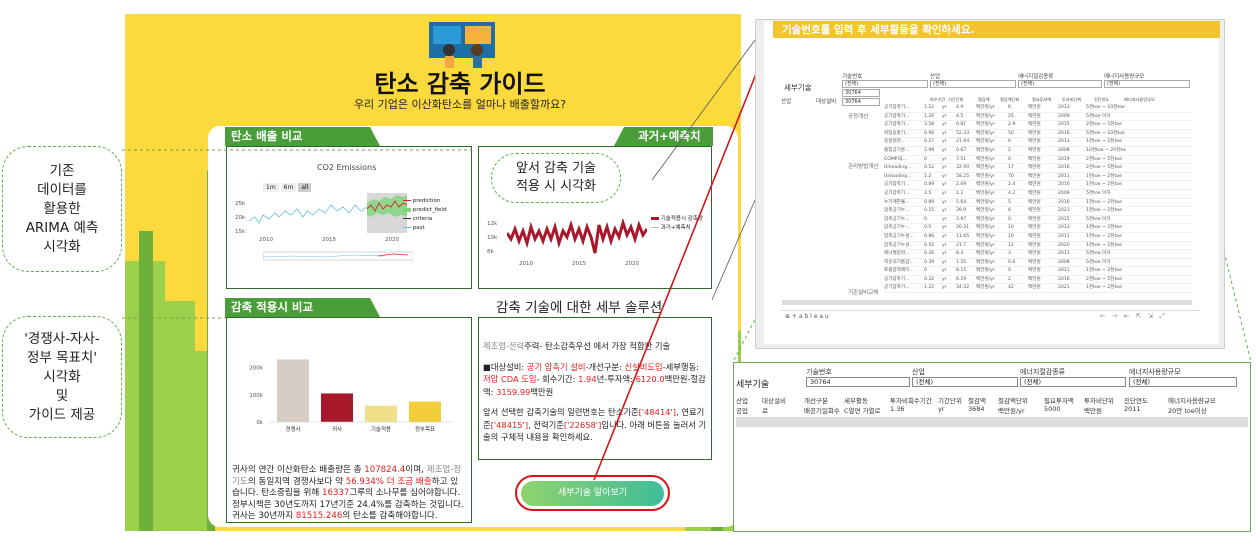 The image size is (1256, 548). What do you see at coordinates (381, 429) in the screenshot?
I see `x-tick: 기술적용` at bounding box center [381, 429].